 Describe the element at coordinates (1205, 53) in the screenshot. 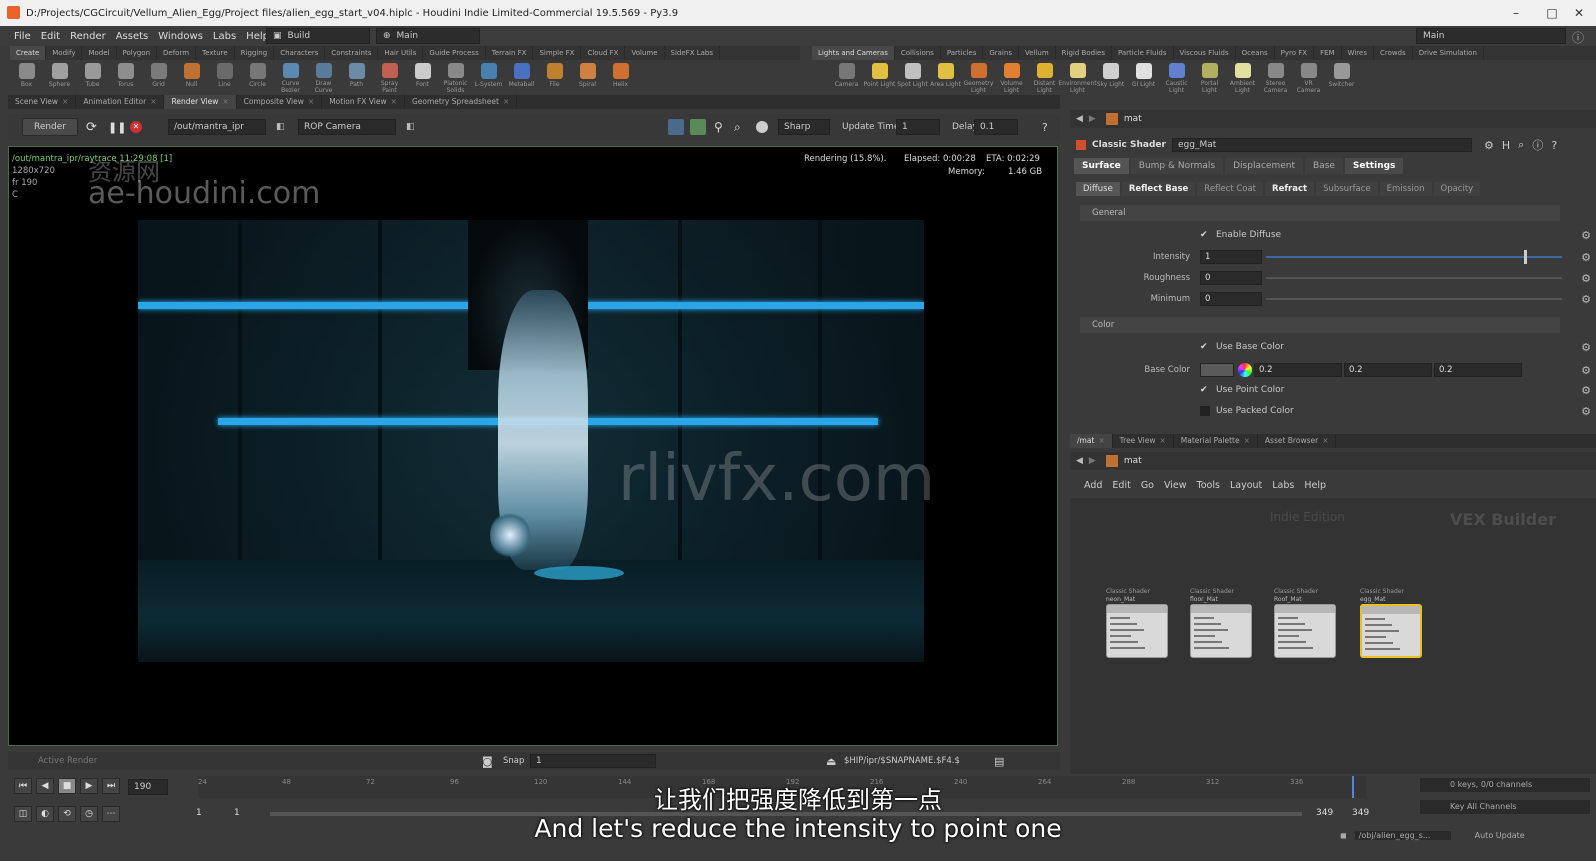

I see `shelf-tab-viscous-fluids: Viscous Fluids` at that location.